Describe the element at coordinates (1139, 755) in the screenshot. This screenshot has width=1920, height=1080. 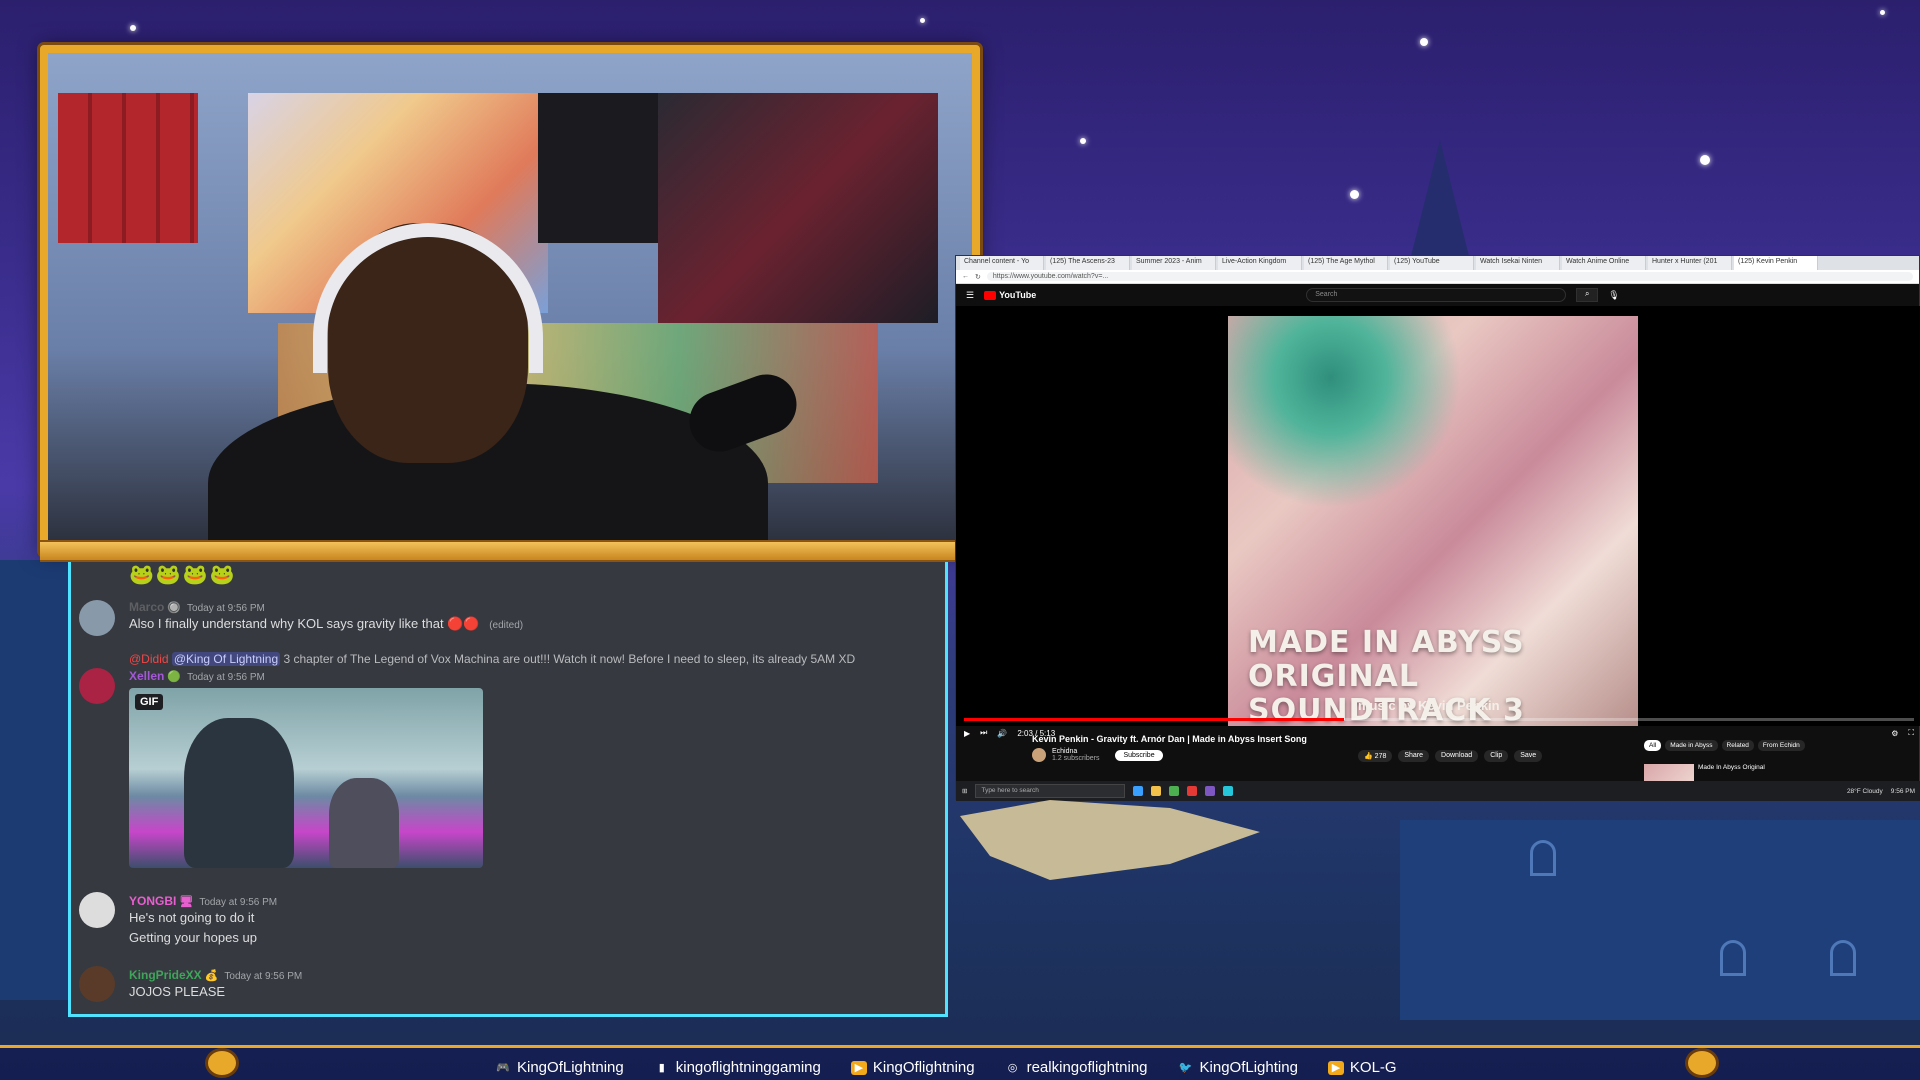
I see `subscribe-button: Subscribe` at that location.